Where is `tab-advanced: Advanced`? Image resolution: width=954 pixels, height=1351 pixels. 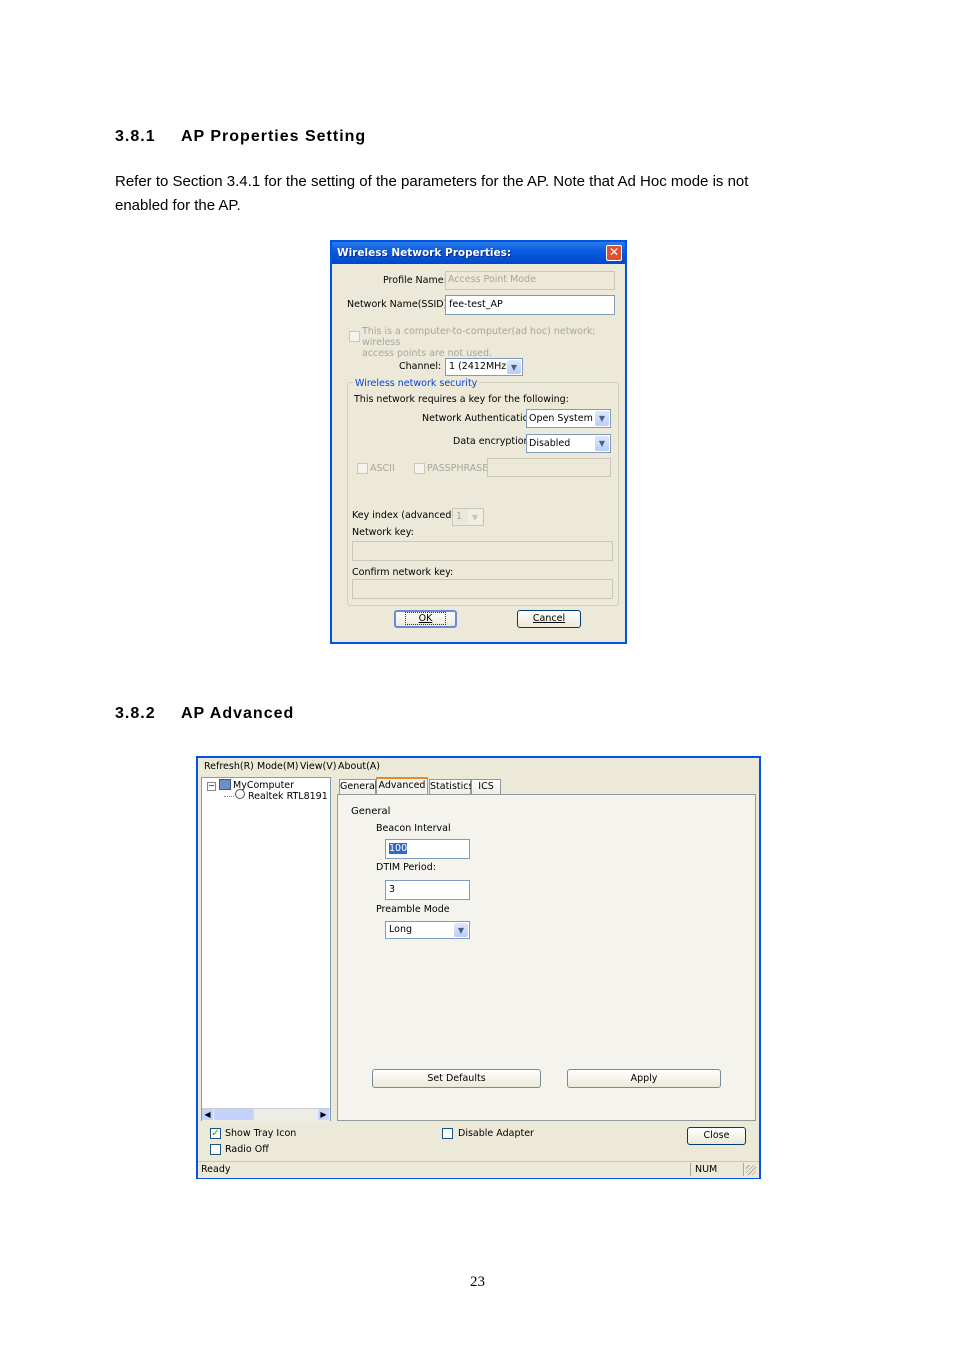 tab-advanced: Advanced is located at coordinates (402, 786).